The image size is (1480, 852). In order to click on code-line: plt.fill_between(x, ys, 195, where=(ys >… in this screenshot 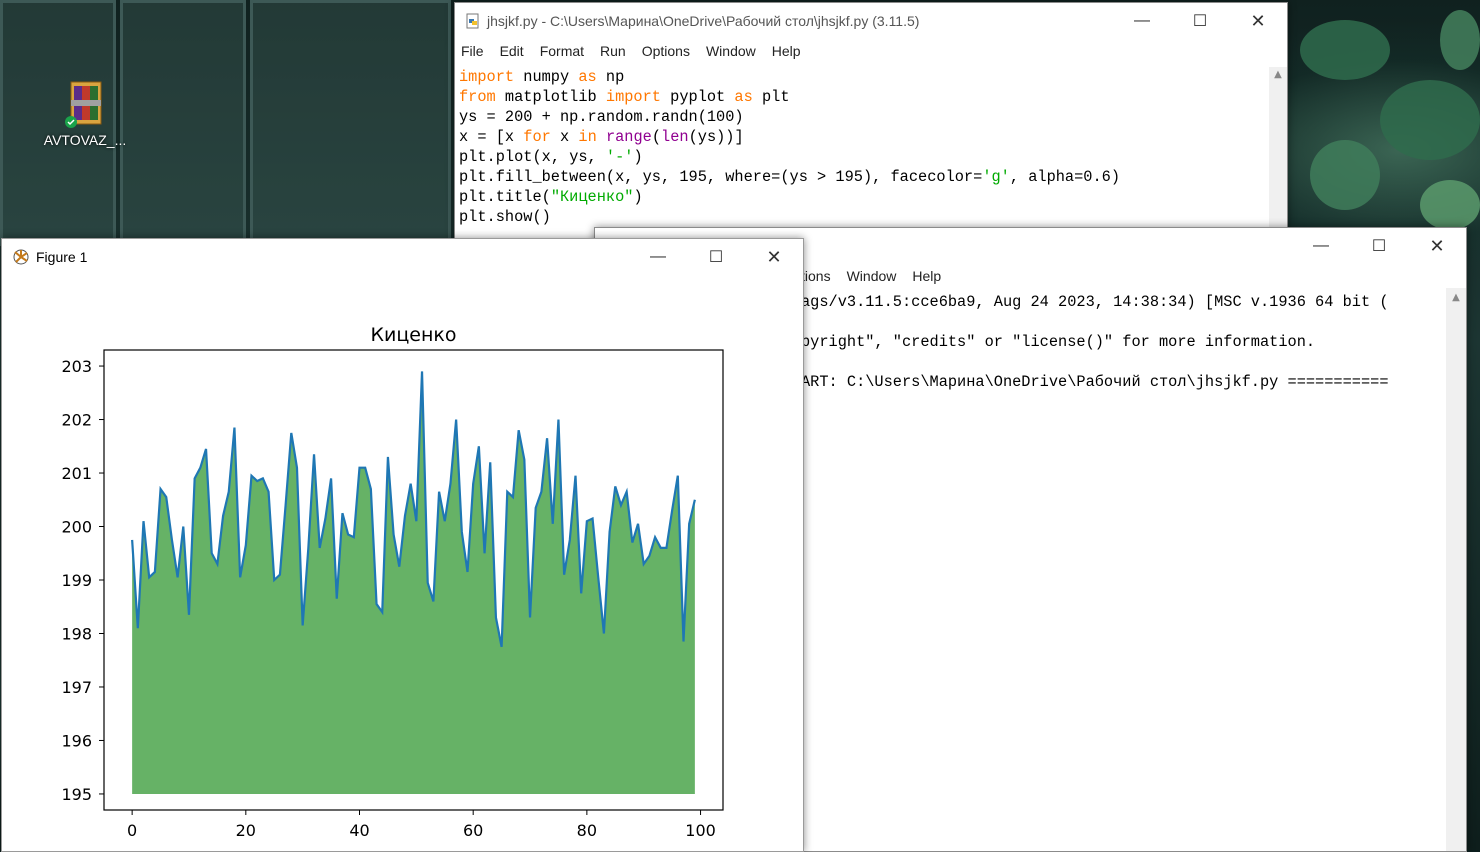, I will do `click(790, 177)`.